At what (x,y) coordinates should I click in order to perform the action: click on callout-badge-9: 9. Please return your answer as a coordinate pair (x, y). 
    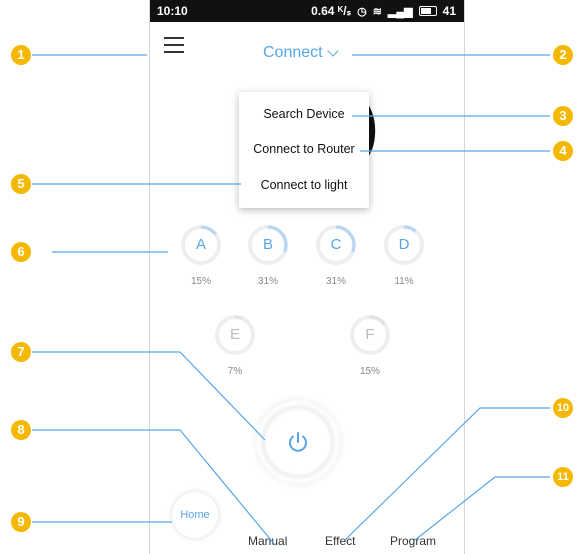
    Looking at the image, I should click on (21, 522).